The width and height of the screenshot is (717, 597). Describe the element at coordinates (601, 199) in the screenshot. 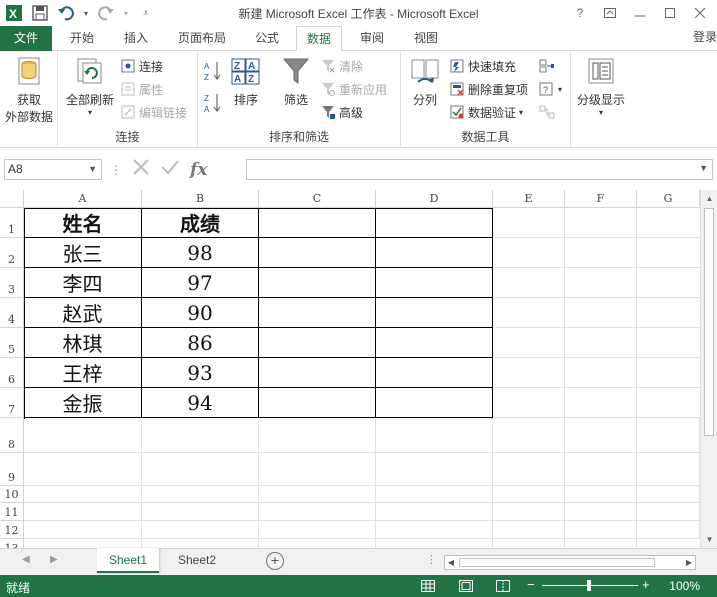

I see `column-header-f: F` at that location.